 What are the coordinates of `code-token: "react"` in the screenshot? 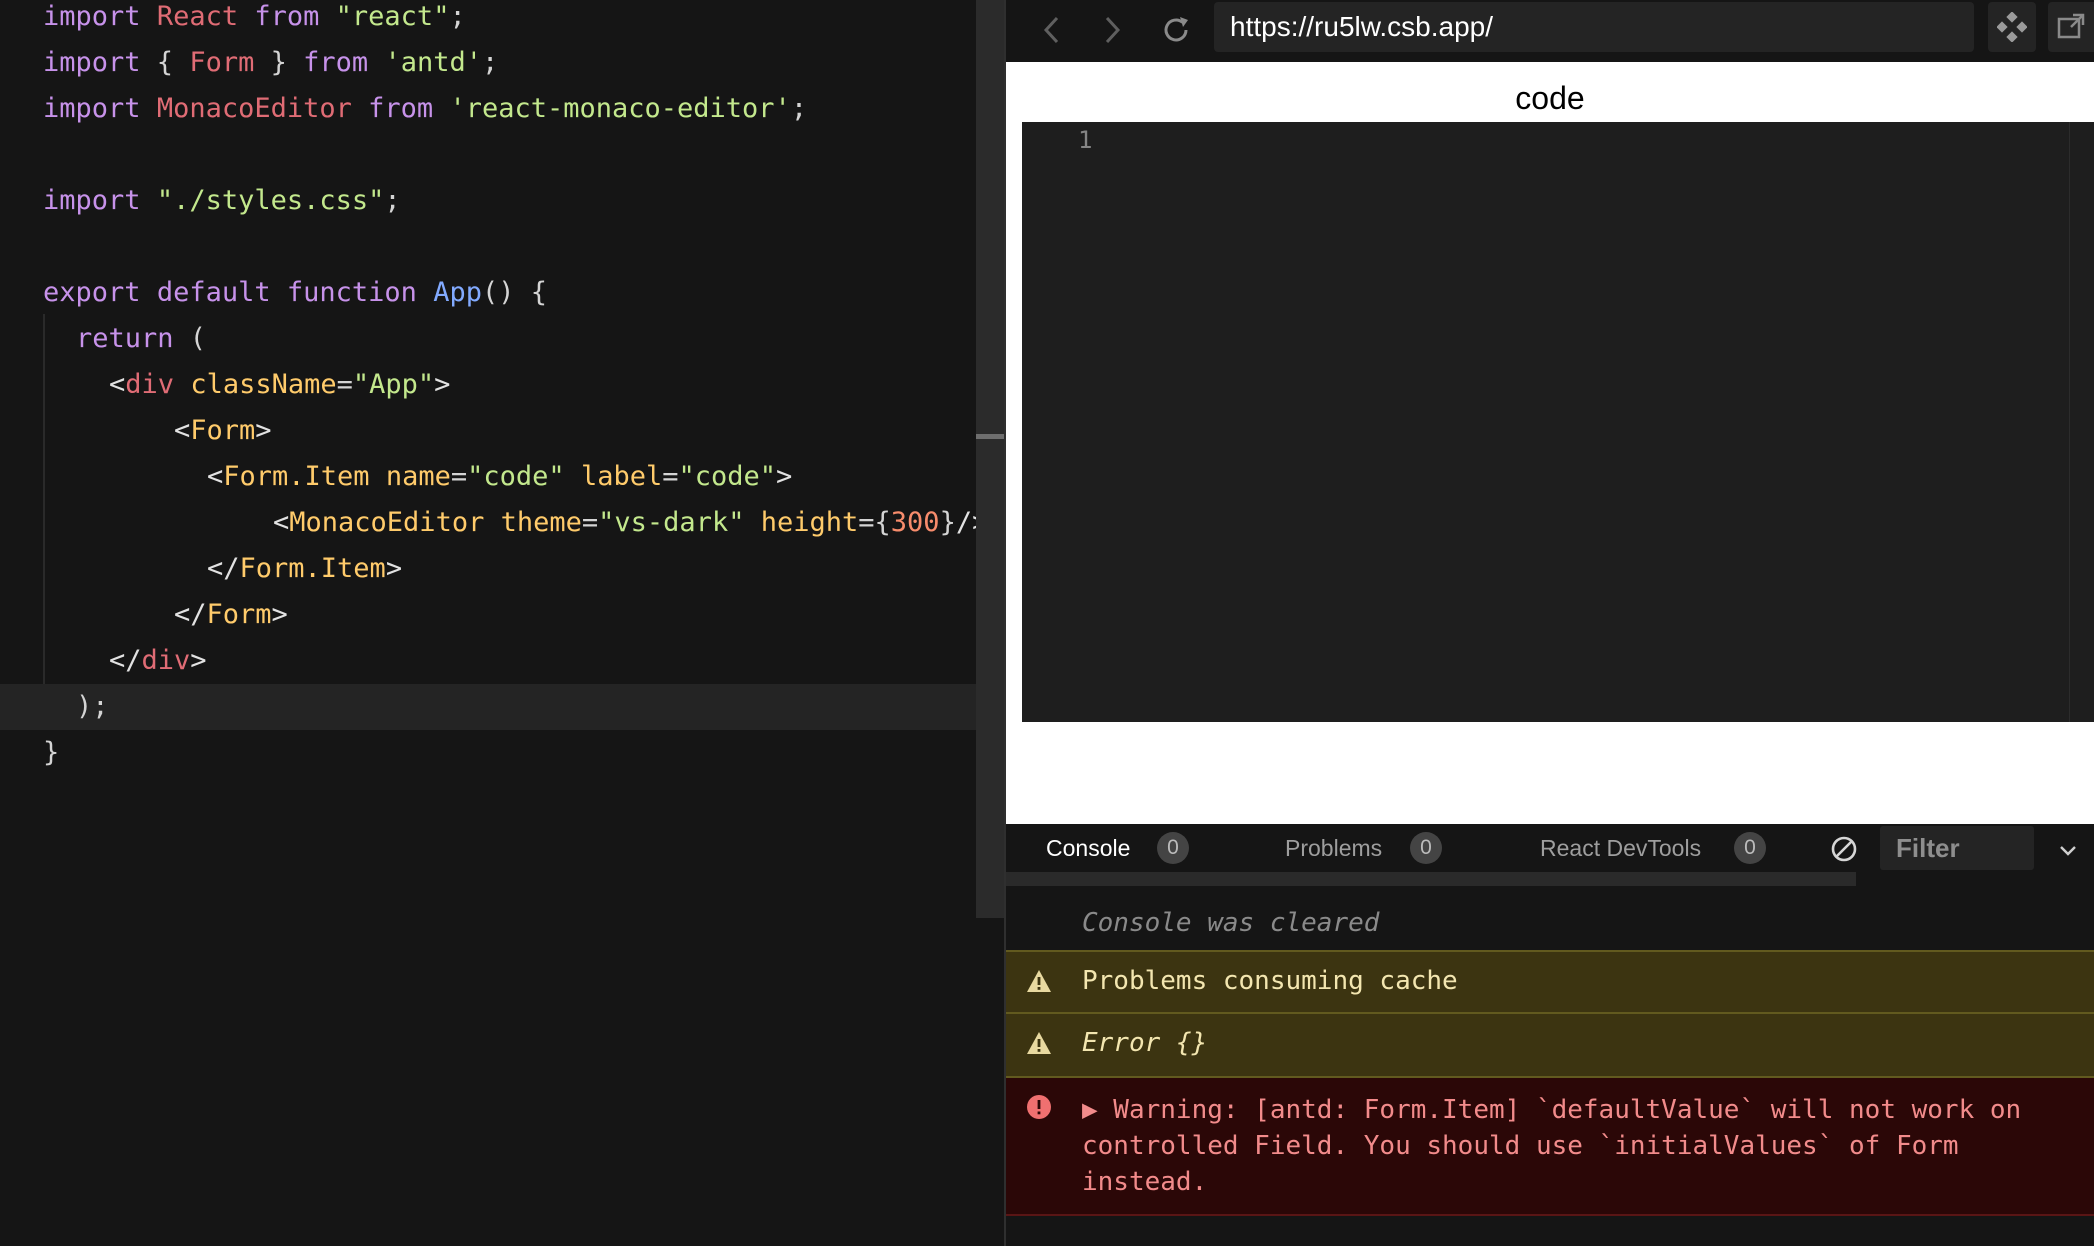 It's located at (392, 16).